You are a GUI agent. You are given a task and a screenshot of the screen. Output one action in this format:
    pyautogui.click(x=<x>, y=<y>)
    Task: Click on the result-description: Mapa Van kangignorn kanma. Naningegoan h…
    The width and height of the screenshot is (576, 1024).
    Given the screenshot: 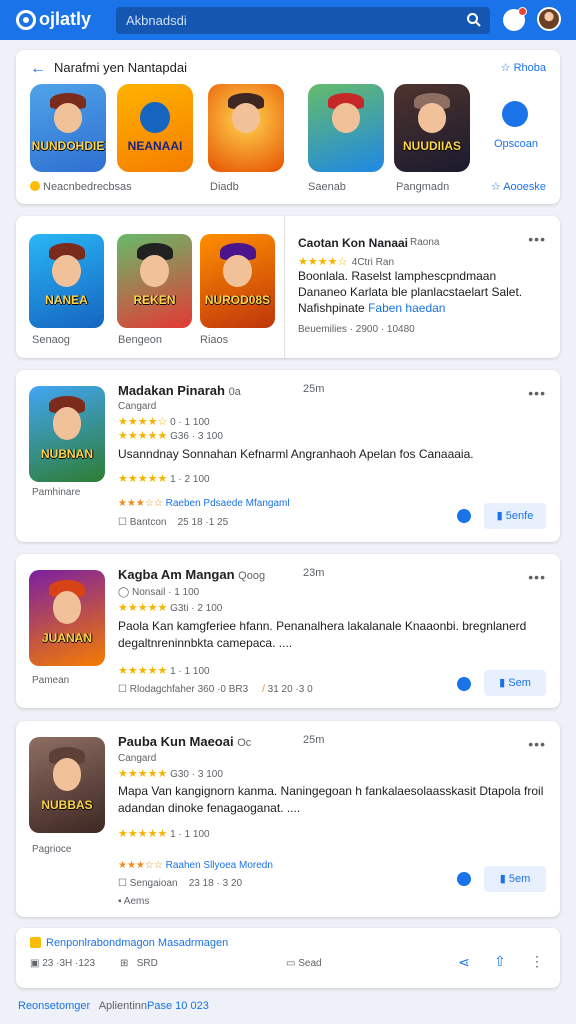 What is the action you would take?
    pyautogui.click(x=331, y=799)
    